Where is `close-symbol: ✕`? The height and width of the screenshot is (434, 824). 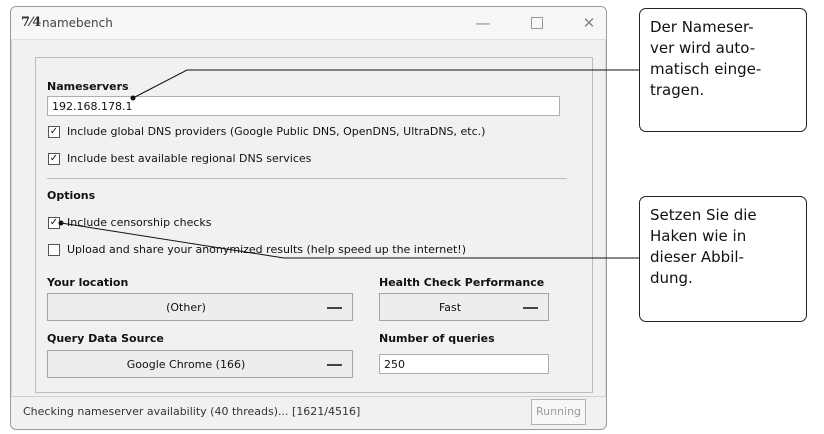
close-symbol: ✕ is located at coordinates (589, 23).